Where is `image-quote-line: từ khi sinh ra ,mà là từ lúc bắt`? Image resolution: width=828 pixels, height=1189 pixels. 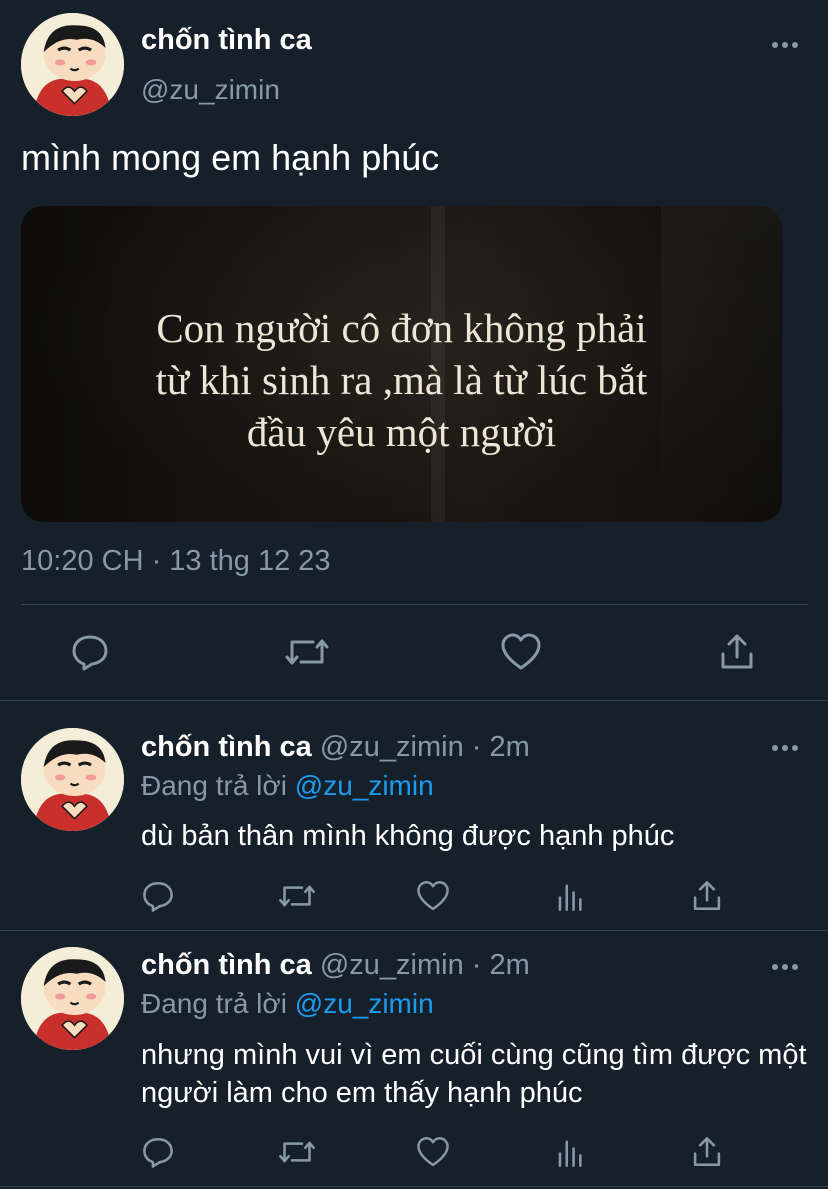 image-quote-line: từ khi sinh ra ,mà là từ lúc bắt is located at coordinates (401, 380).